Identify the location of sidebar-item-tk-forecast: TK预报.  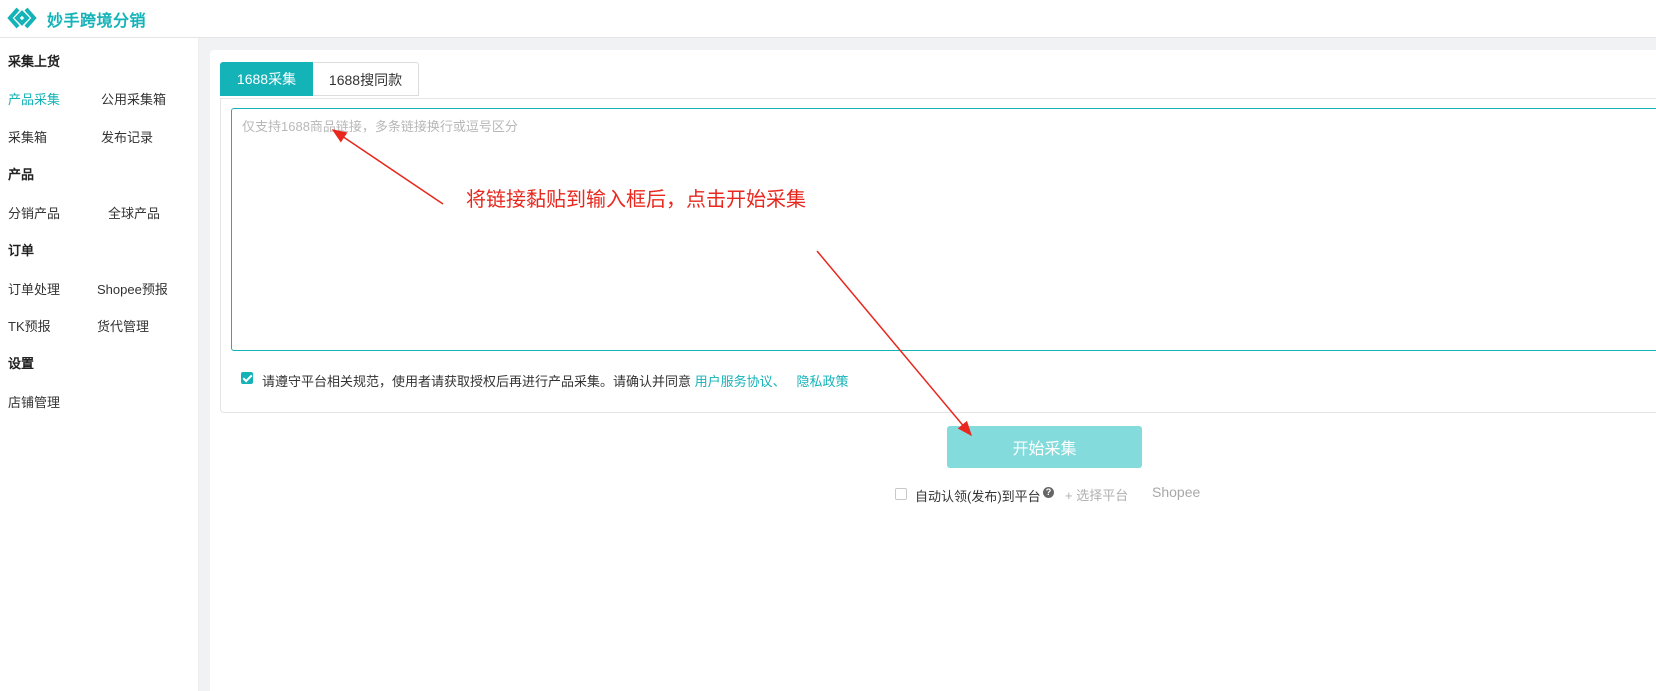
(29, 325).